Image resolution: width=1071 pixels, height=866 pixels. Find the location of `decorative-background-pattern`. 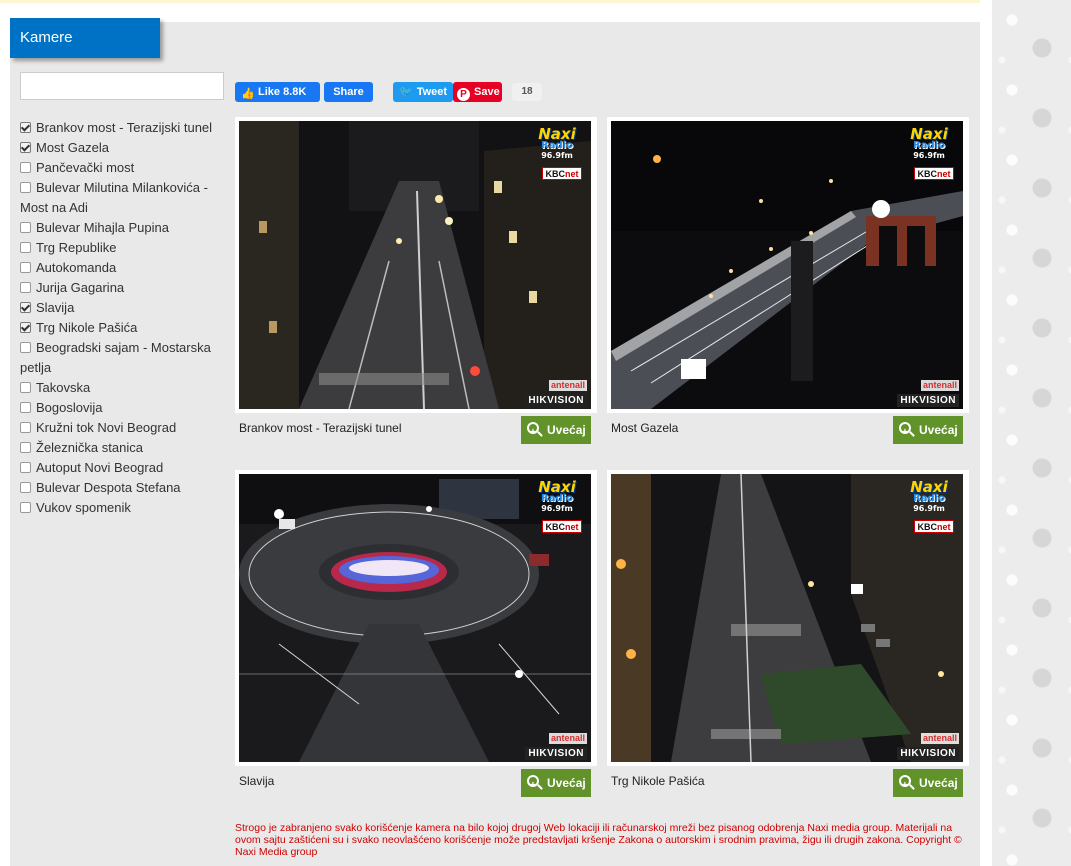

decorative-background-pattern is located at coordinates (1031, 433).